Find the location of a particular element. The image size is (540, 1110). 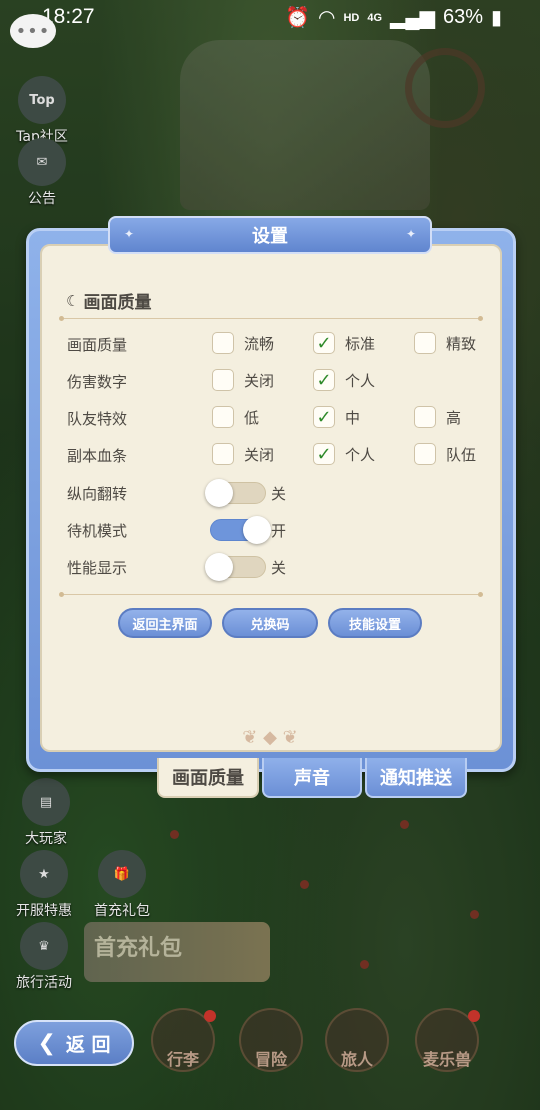

gift-box-icon: 🎁 is located at coordinates (122, 874).